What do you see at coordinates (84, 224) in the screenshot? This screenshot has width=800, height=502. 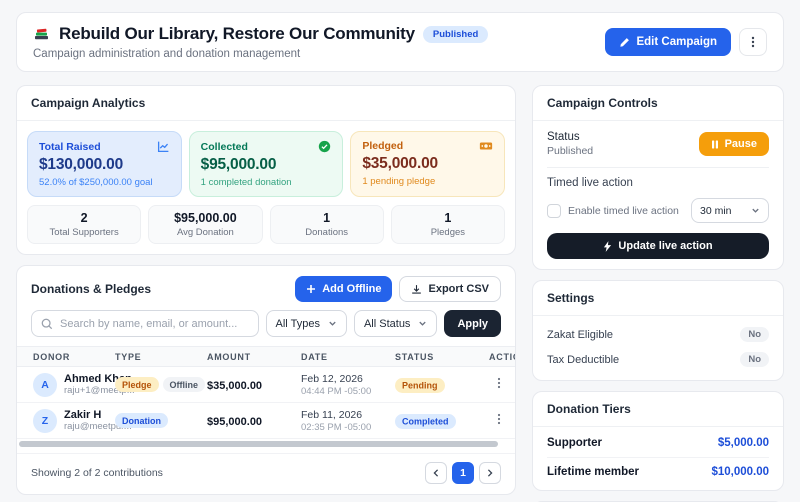 I see `stat-total-supporters: 2 Total Supporters` at bounding box center [84, 224].